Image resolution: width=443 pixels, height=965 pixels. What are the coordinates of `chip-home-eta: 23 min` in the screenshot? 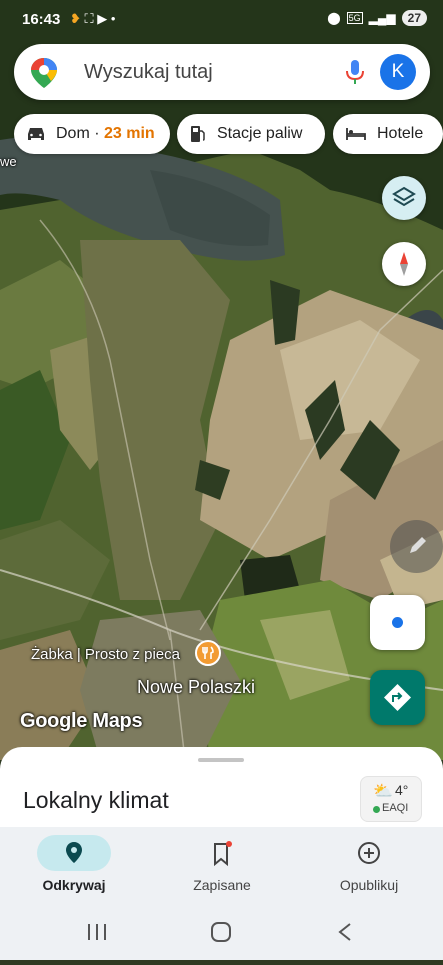 It's located at (129, 133).